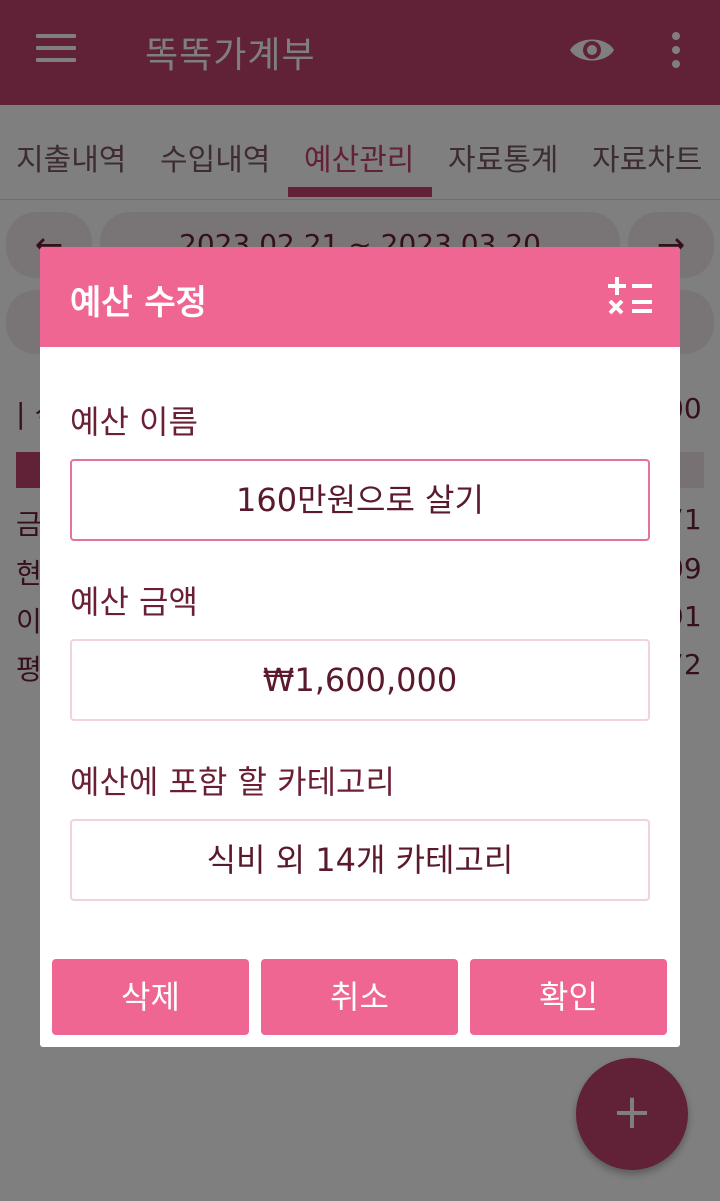 Image resolution: width=720 pixels, height=1201 pixels. Describe the element at coordinates (568, 997) in the screenshot. I see `confirm-button: 확인` at that location.